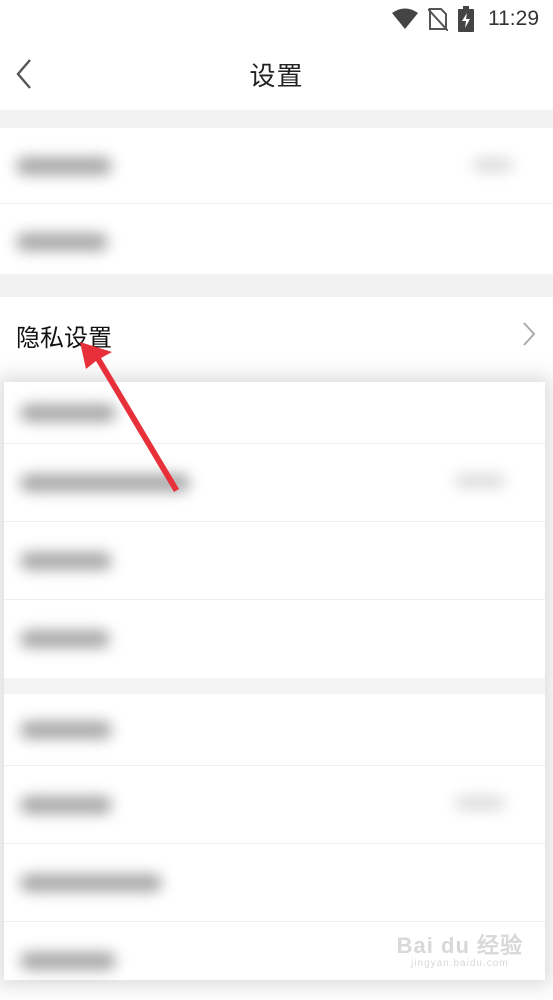 The width and height of the screenshot is (553, 1000). I want to click on status-bar: 11:29, so click(276, 19).